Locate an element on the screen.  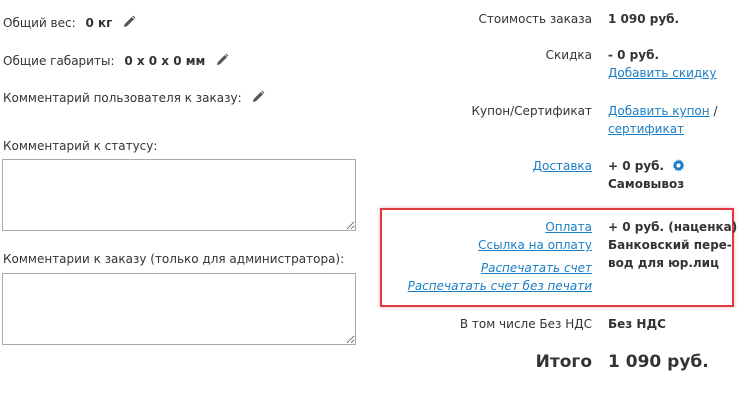
payment-link: Оплата is located at coordinates (568, 227).